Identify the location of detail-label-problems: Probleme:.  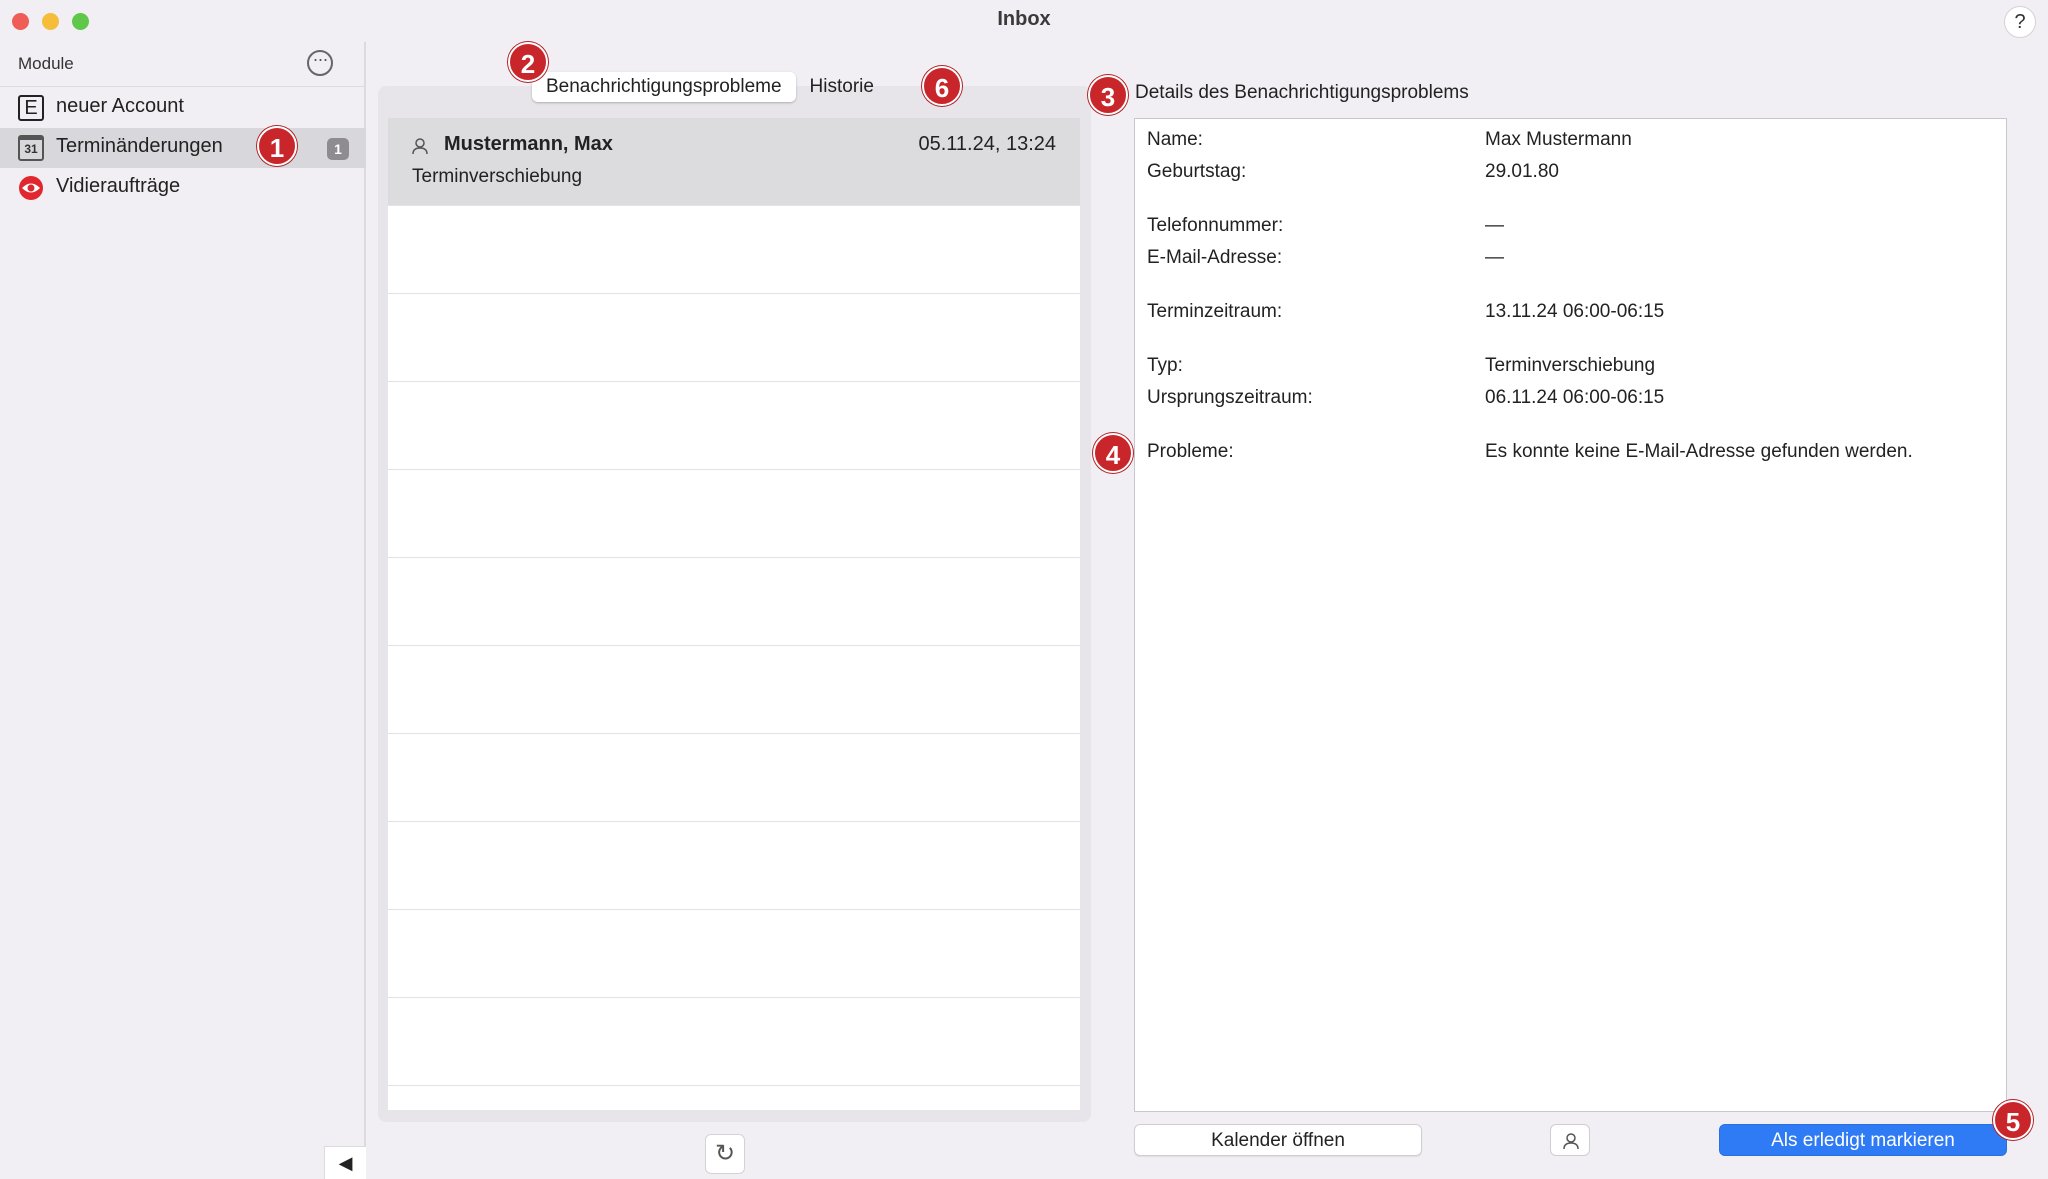
(1190, 451).